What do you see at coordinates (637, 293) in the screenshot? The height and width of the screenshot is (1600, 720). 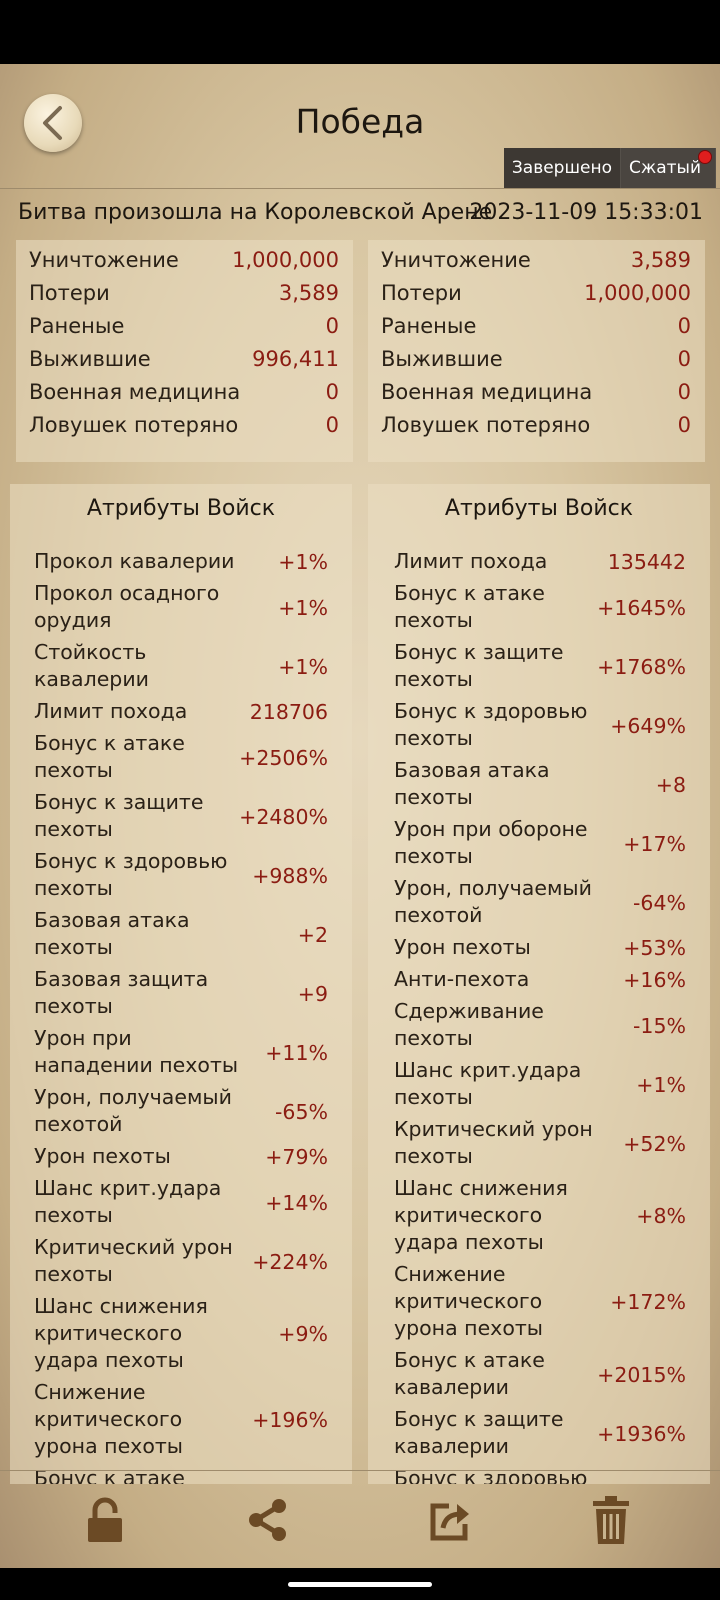 I see `summary-value: 1,000,000` at bounding box center [637, 293].